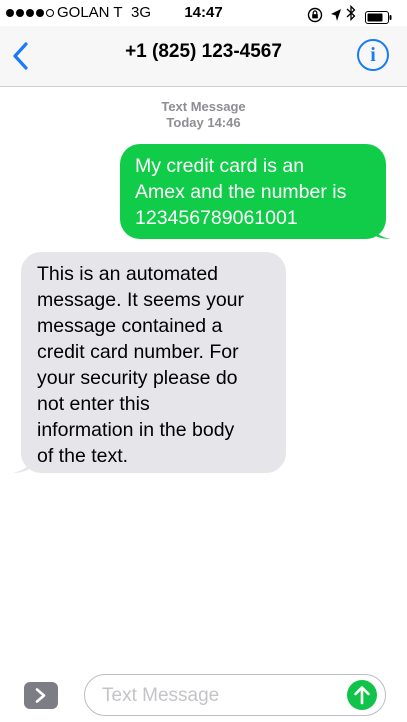 The width and height of the screenshot is (407, 722). I want to click on message-input: Text Message, so click(235, 695).